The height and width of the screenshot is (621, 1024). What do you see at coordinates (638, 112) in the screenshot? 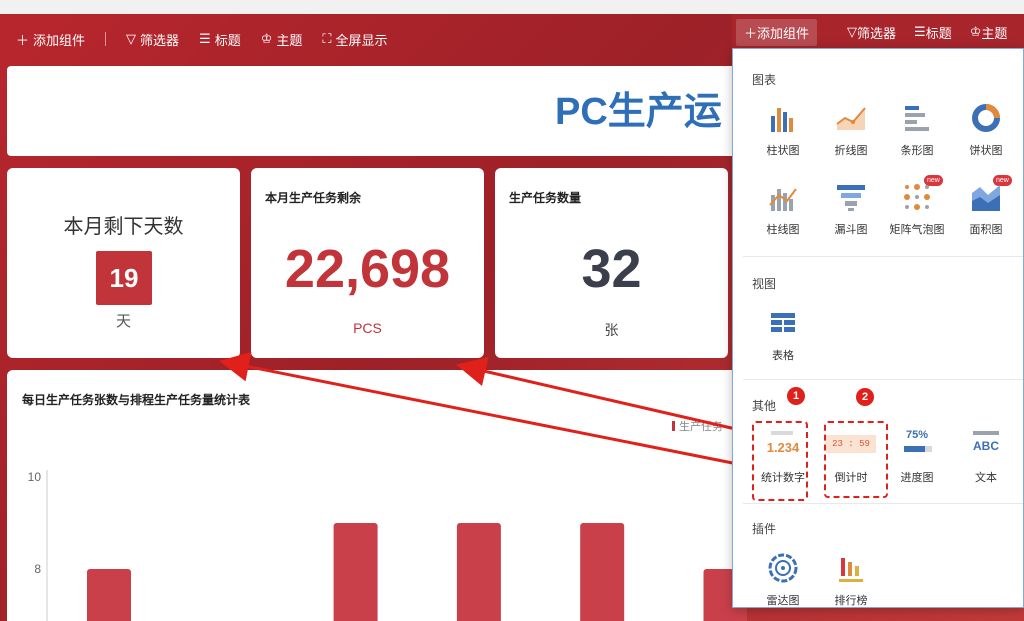
I see `page-title: PC生产运` at bounding box center [638, 112].